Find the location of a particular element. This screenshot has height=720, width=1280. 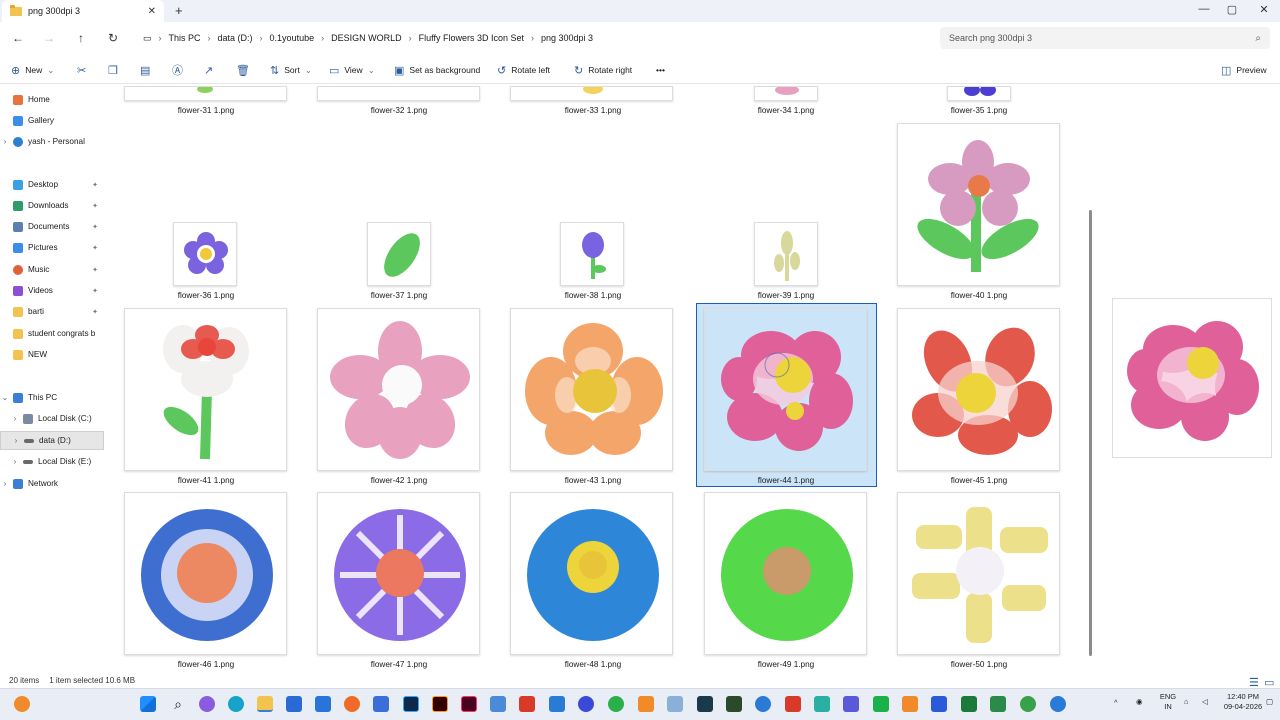

close-window-button: ✕ is located at coordinates (1264, 9).